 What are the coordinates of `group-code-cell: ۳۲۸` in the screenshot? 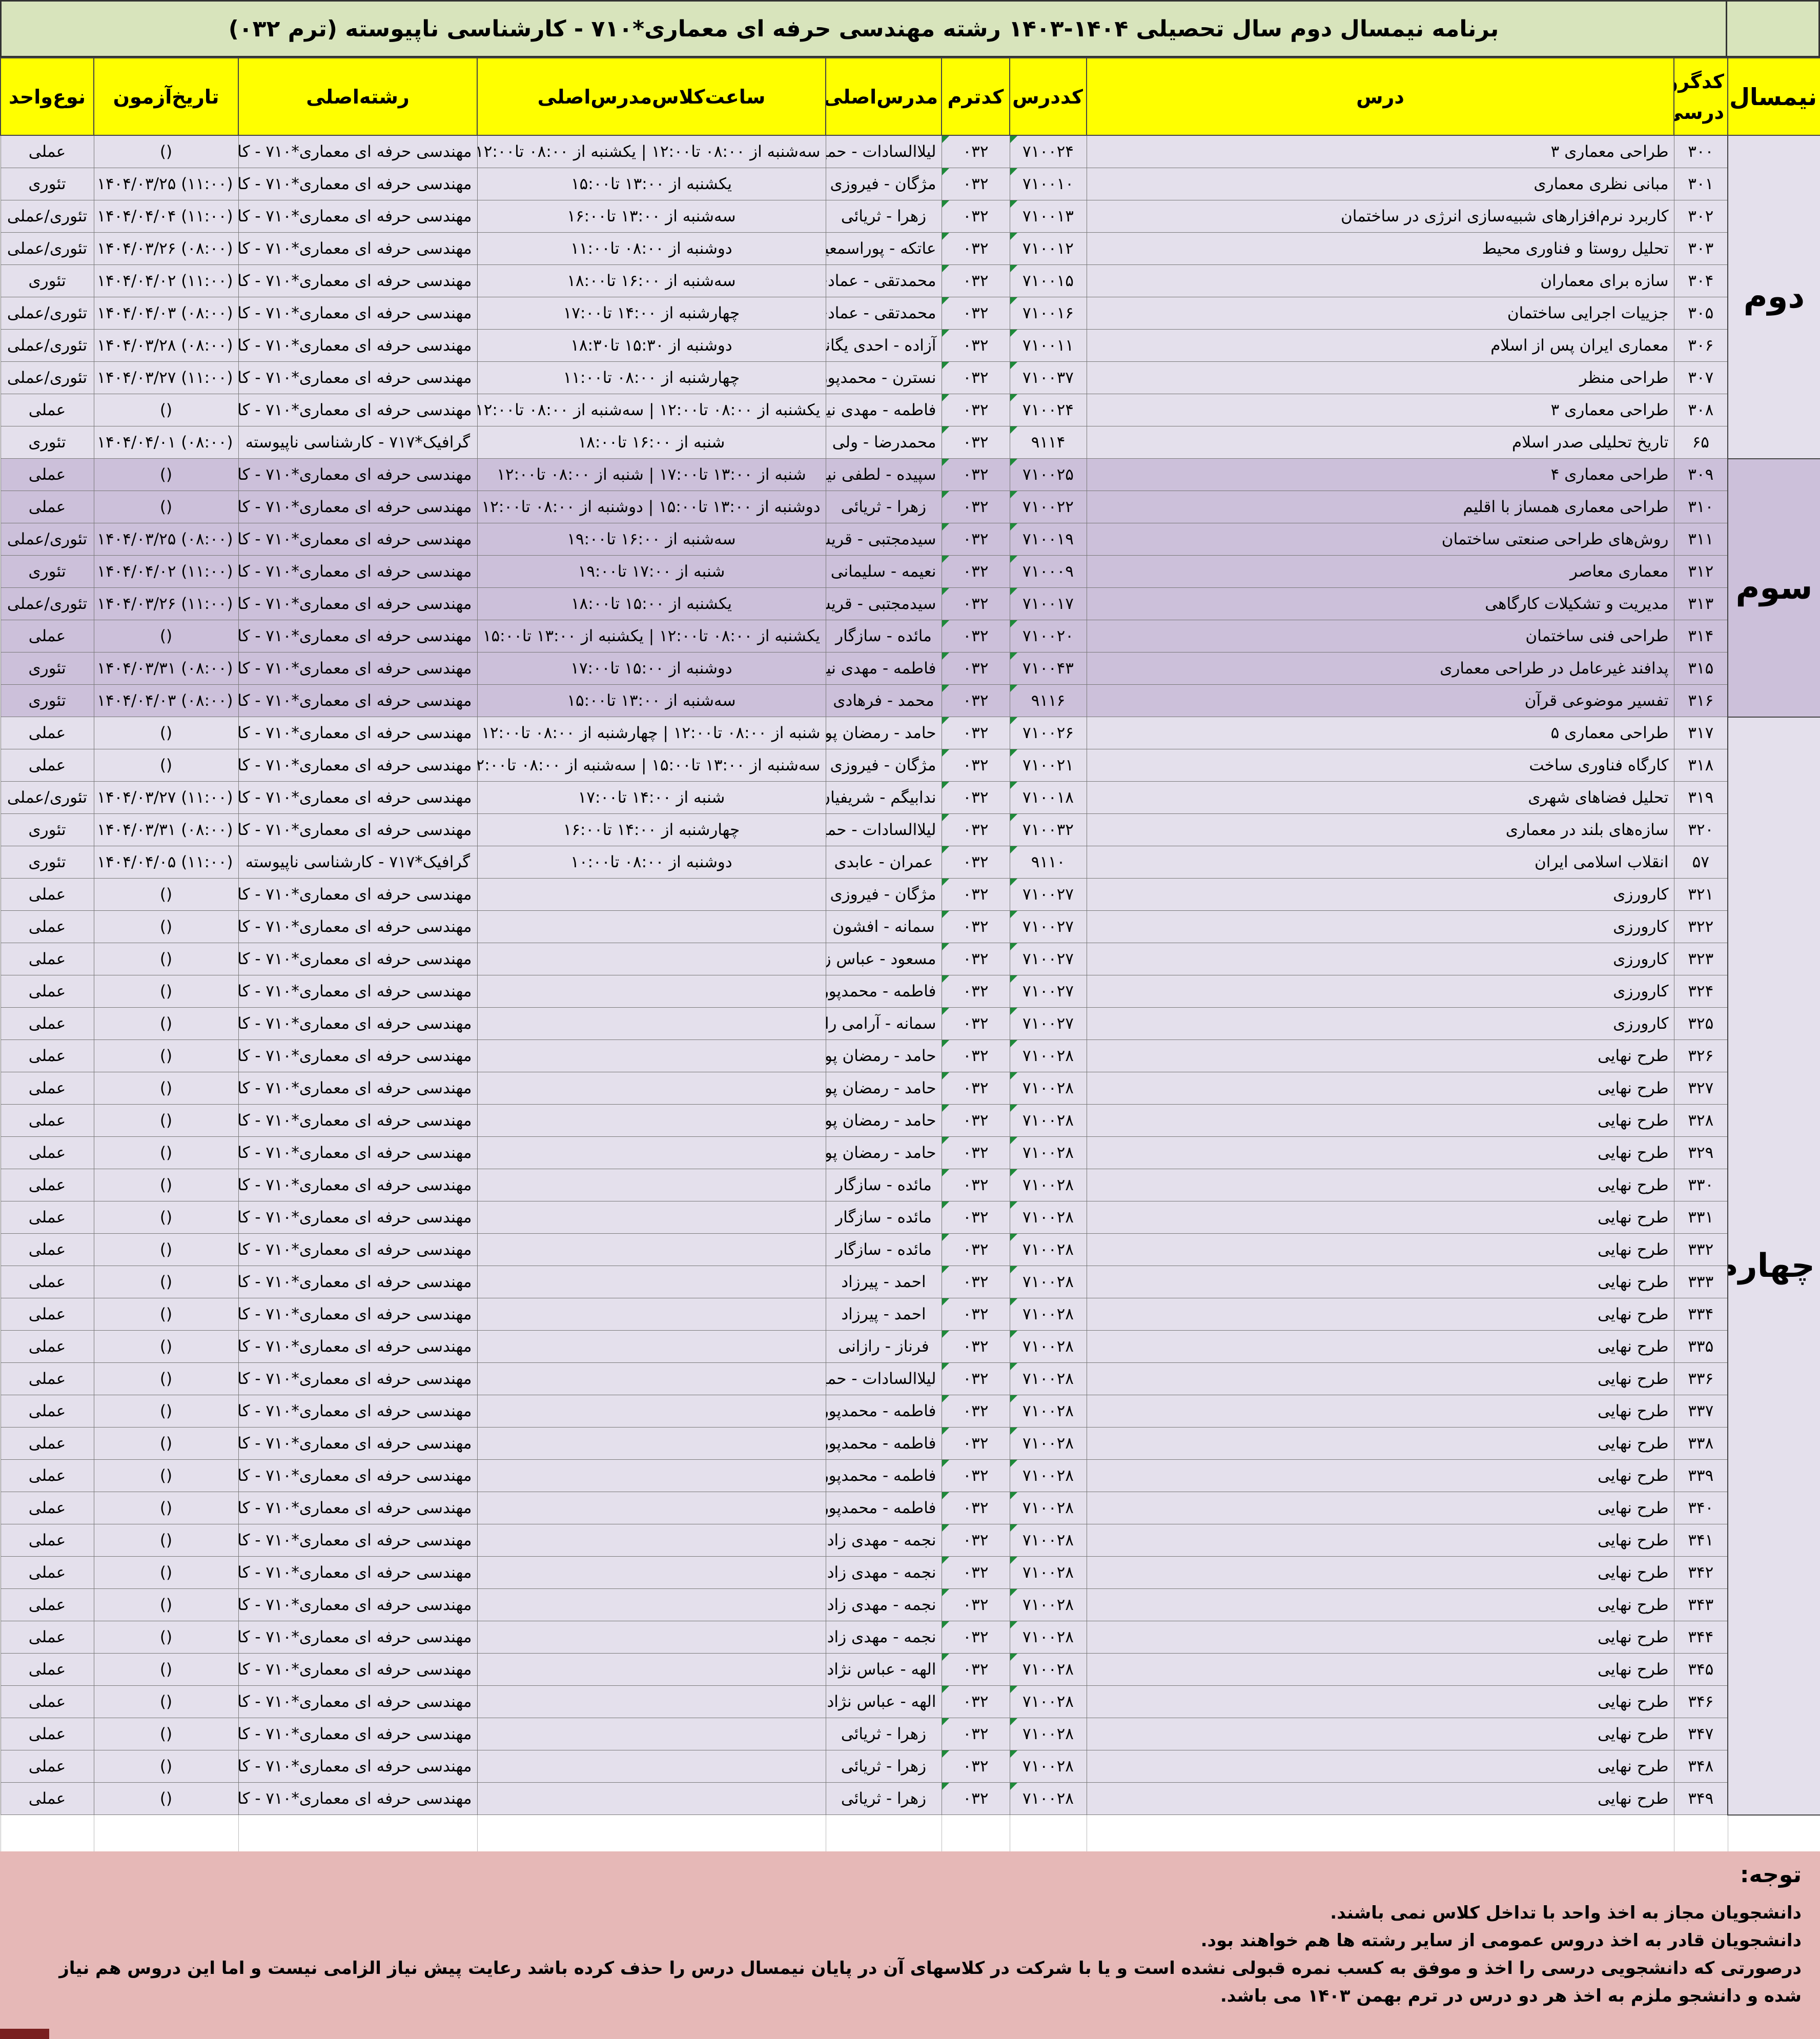 It's located at (1700, 1120).